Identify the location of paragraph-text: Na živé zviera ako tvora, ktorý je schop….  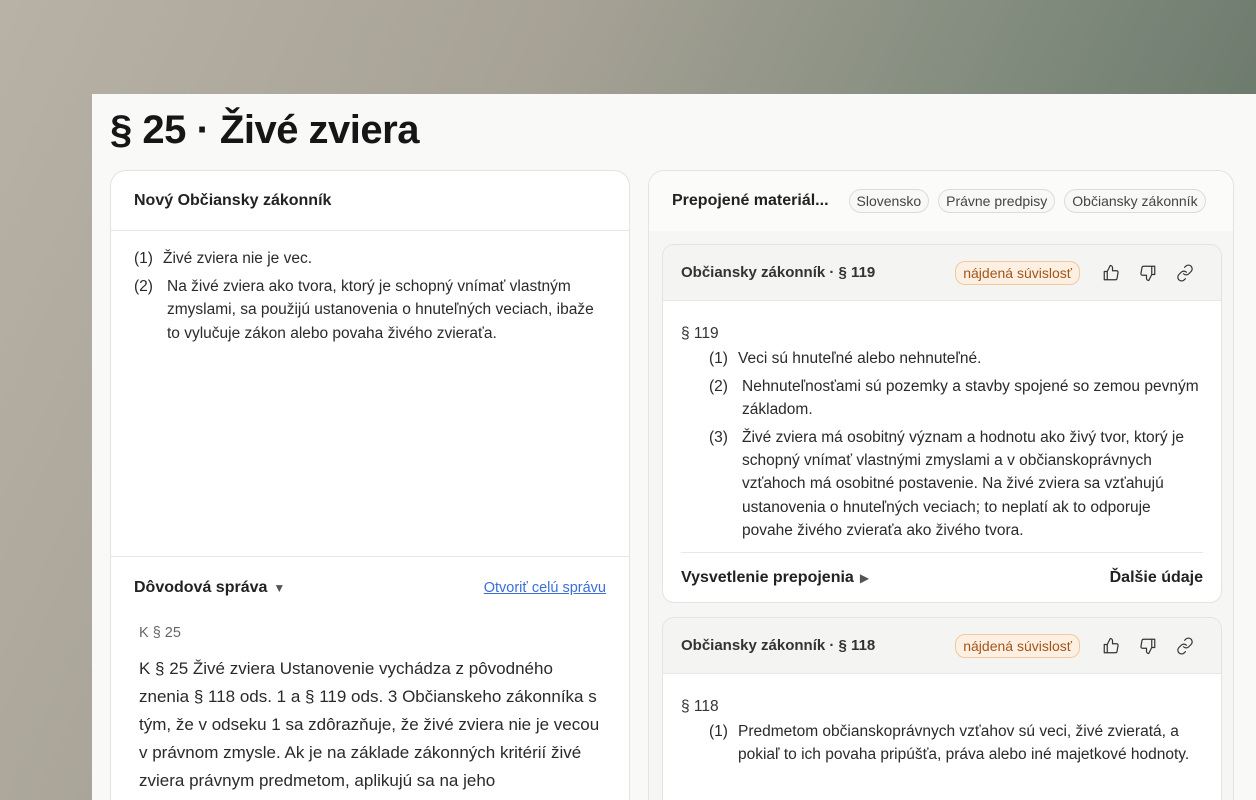
(380, 309).